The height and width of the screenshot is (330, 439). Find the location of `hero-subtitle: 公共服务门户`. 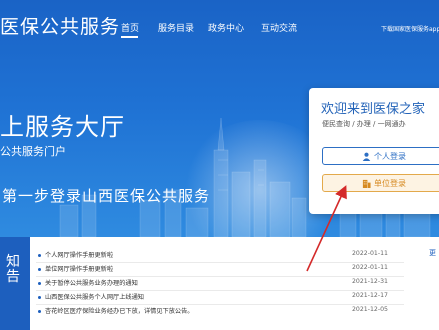

hero-subtitle: 公共服务门户 is located at coordinates (33, 151).